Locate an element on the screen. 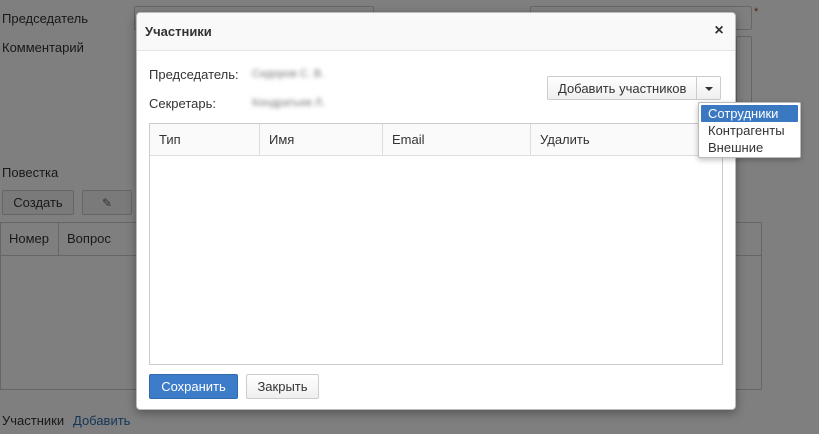 This screenshot has height=434, width=819. close-button: Закрыть is located at coordinates (282, 386).